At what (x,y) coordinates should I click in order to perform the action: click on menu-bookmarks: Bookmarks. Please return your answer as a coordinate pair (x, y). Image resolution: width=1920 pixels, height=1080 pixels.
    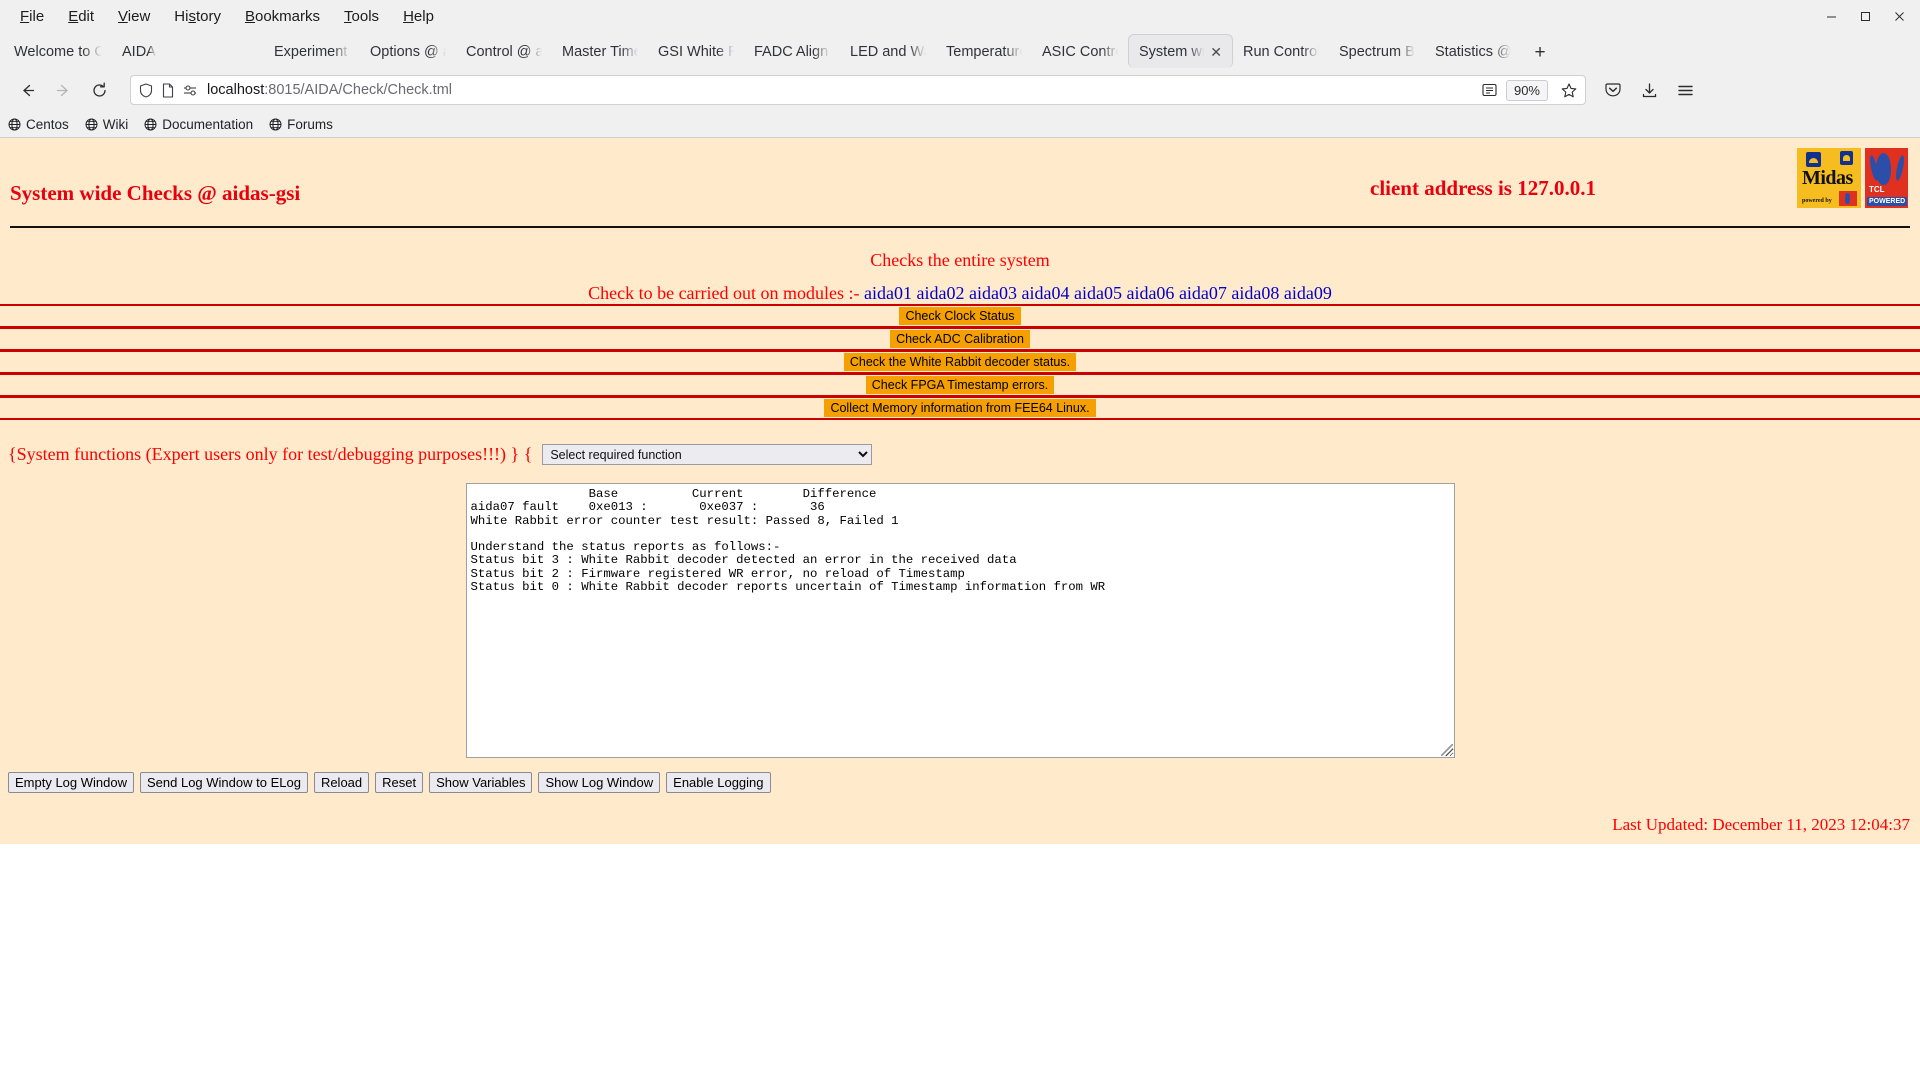
    Looking at the image, I should click on (282, 16).